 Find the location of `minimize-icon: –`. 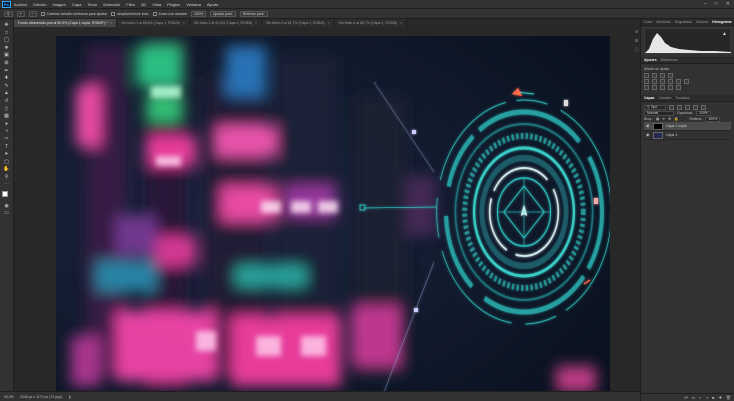

minimize-icon: – is located at coordinates (705, 4).